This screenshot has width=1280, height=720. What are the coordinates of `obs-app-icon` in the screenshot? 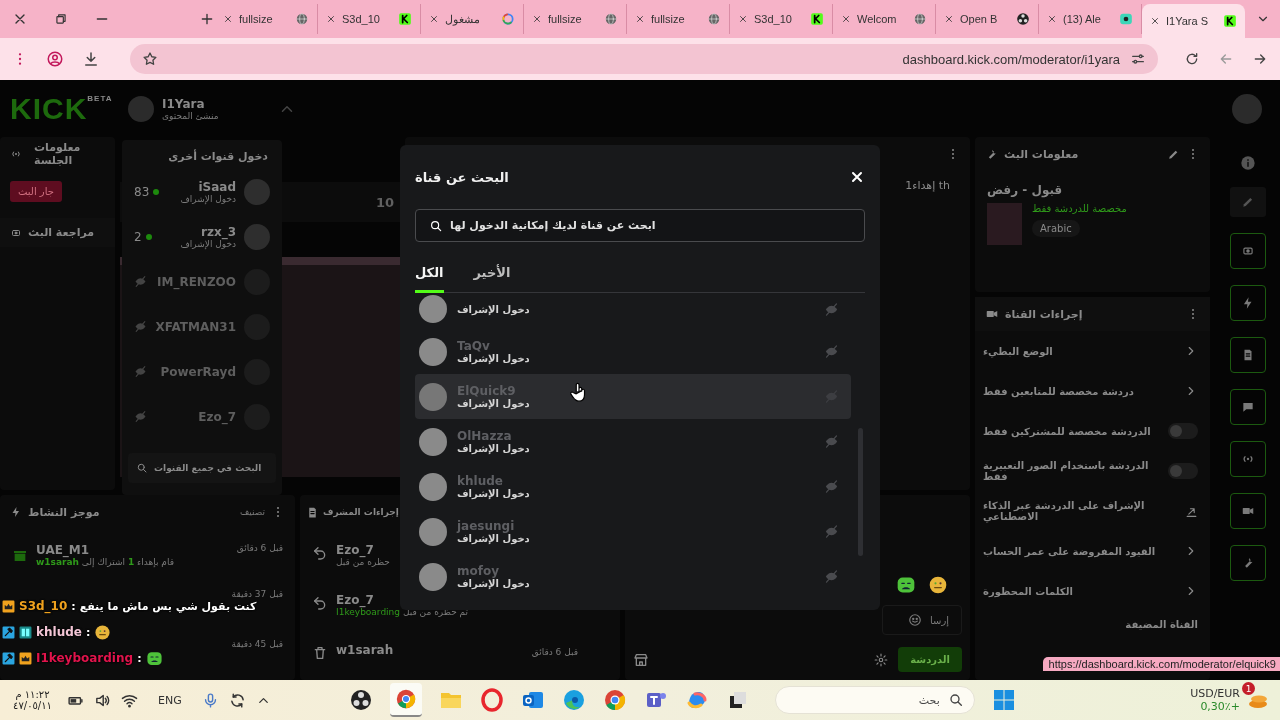 It's located at (360, 700).